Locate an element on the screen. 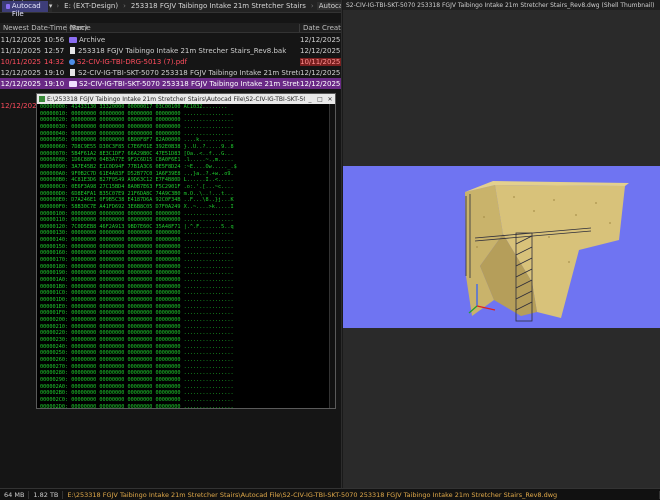 The image size is (660, 500). breadcrumb-folder: Autocad File is located at coordinates (328, 6).